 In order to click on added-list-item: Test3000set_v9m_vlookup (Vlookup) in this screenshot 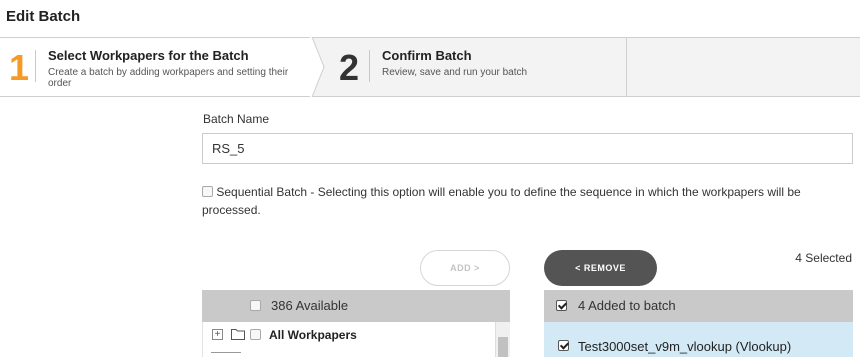, I will do `click(698, 339)`.